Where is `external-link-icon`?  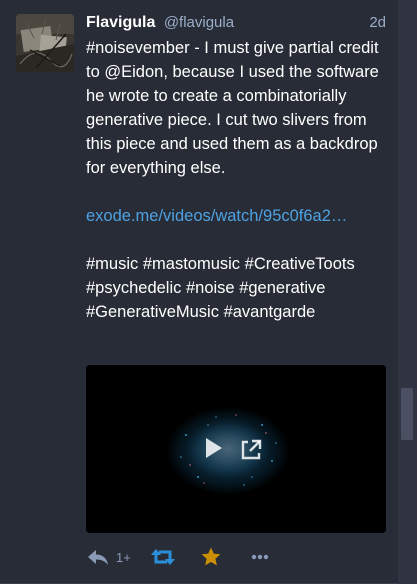 external-link-icon is located at coordinates (251, 450).